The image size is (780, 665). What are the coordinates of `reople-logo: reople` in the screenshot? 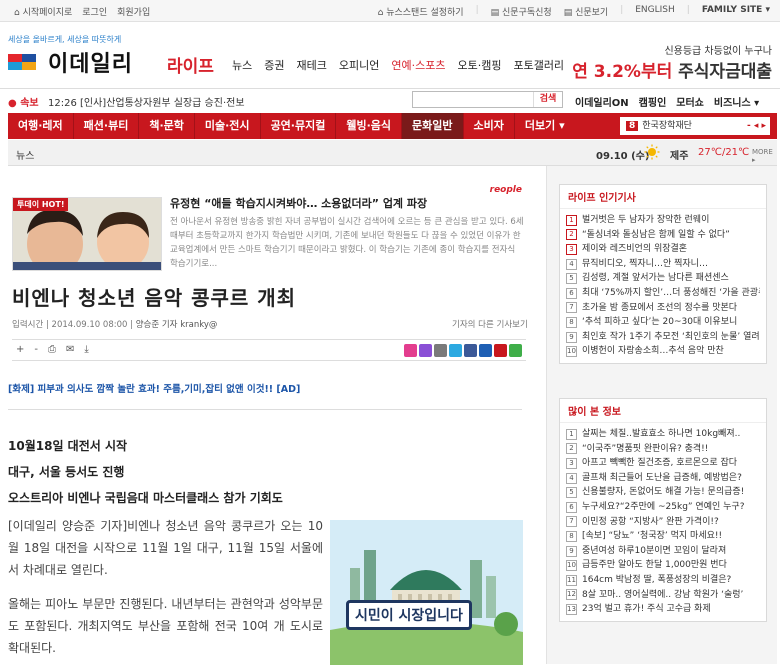 It's located at (505, 190).